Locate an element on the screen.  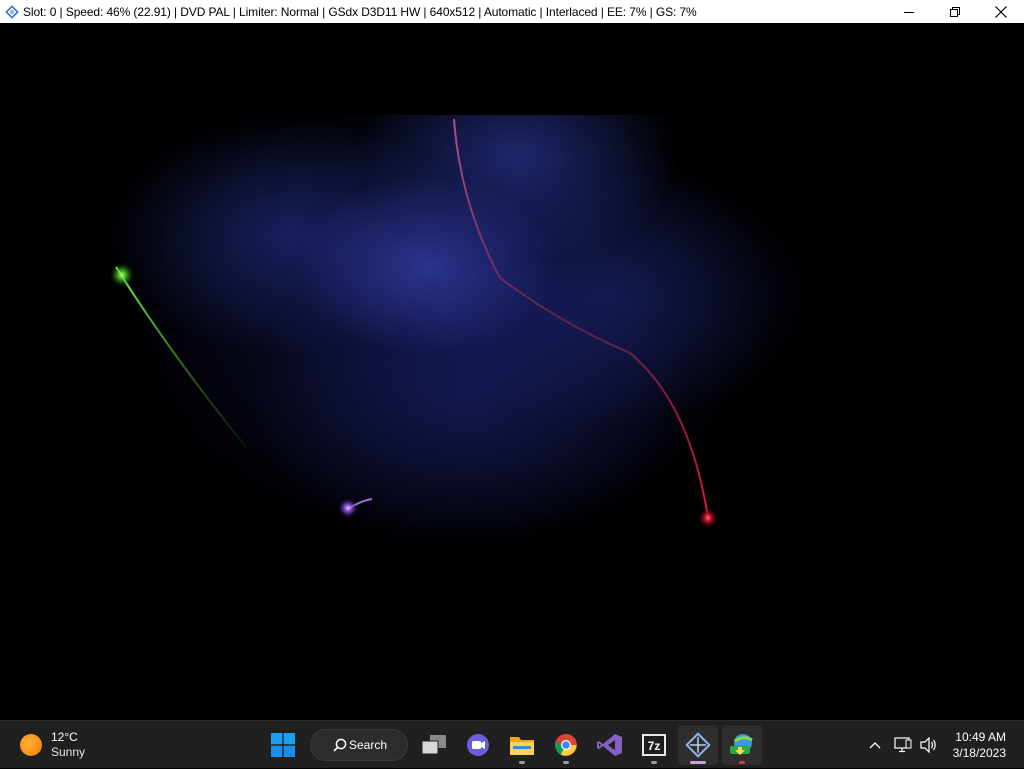
weather-condition: Sunny is located at coordinates (68, 752).